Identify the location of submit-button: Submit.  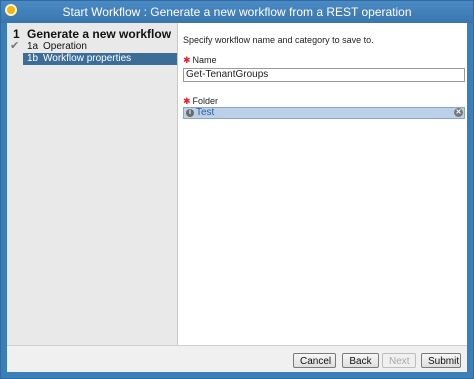
(441, 360).